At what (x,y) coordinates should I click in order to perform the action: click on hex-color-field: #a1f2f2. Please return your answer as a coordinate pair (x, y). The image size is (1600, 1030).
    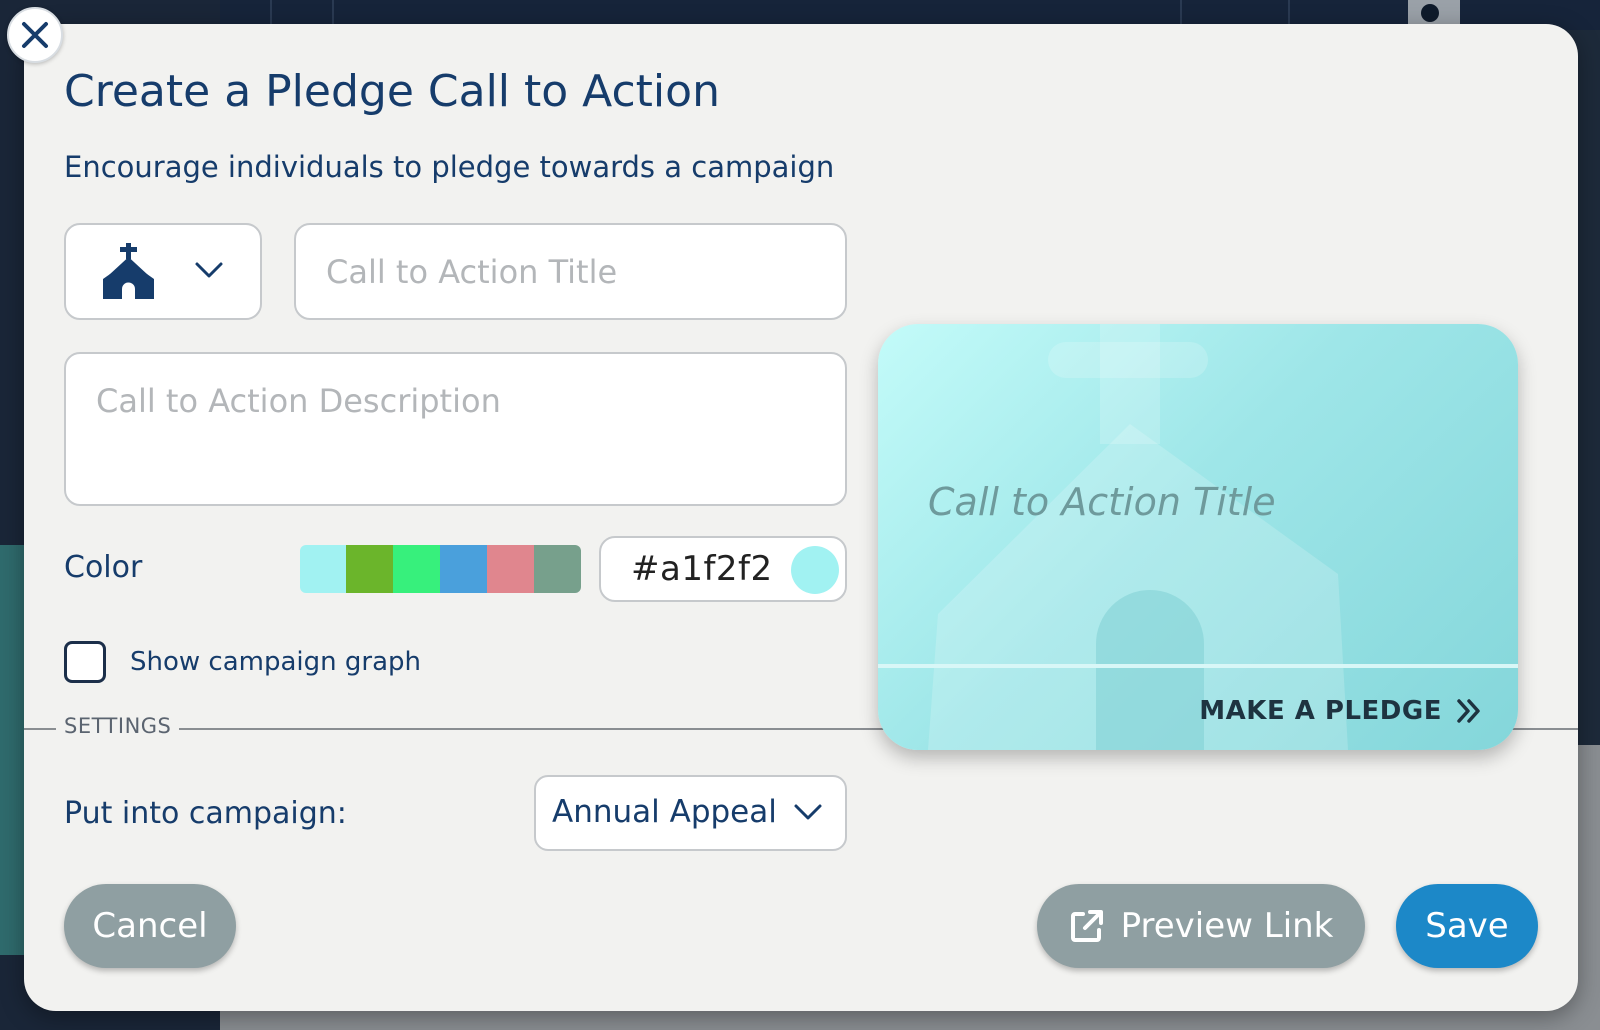
    Looking at the image, I should click on (723, 569).